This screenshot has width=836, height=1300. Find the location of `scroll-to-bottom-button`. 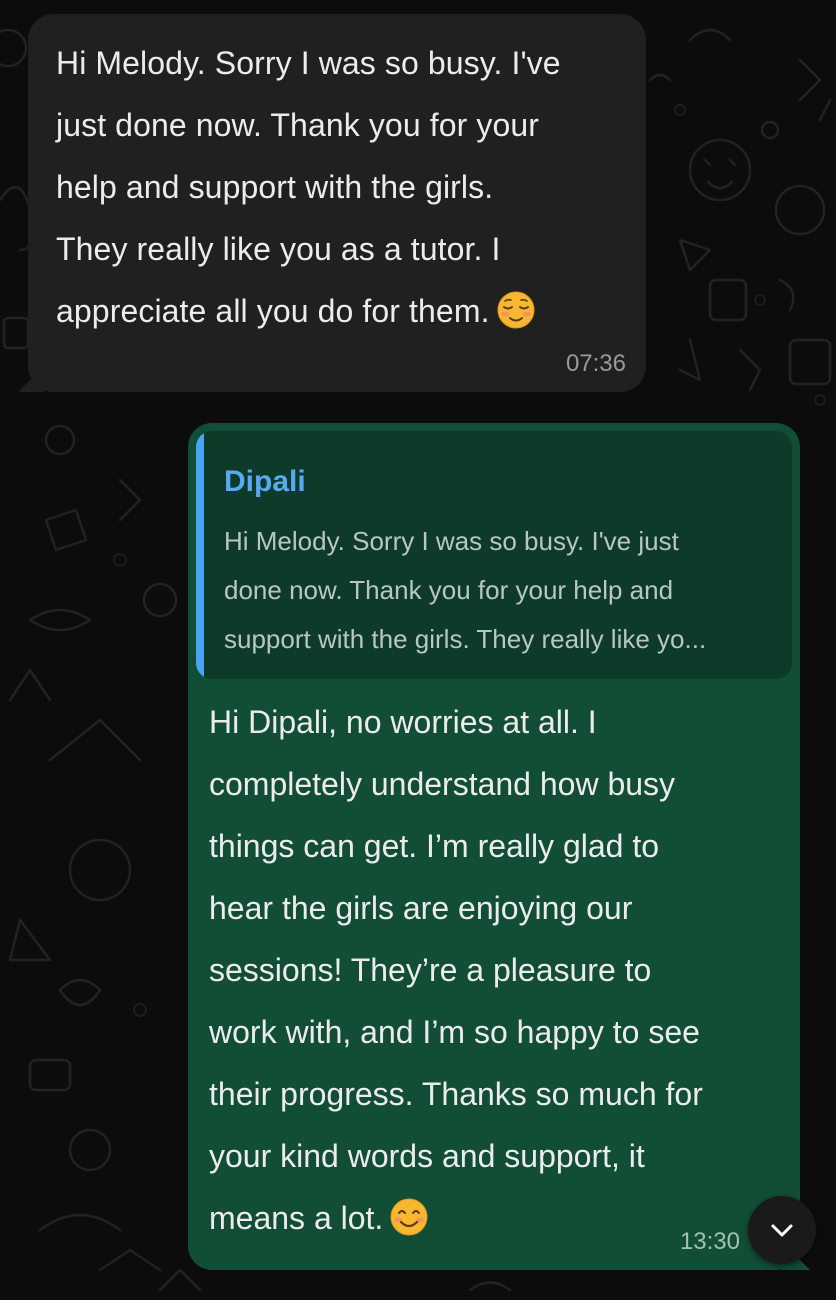

scroll-to-bottom-button is located at coordinates (782, 1230).